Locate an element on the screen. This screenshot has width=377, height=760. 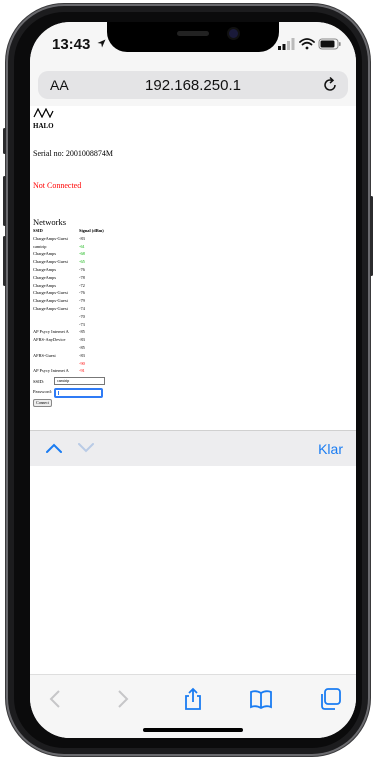
network-ssid: AFRS-AnyDevice is located at coordinates (49, 340).